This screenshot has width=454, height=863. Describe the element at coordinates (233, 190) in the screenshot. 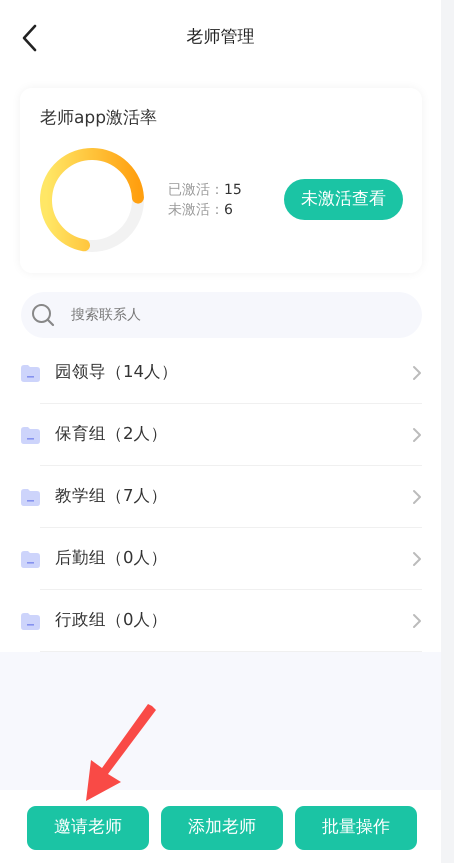

I see `stat-value: 15` at that location.